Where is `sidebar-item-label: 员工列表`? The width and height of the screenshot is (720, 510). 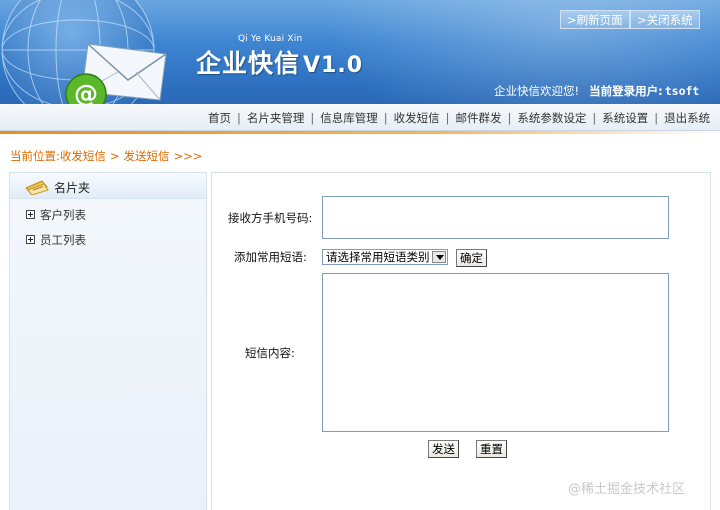
sidebar-item-label: 员工列表 is located at coordinates (63, 240).